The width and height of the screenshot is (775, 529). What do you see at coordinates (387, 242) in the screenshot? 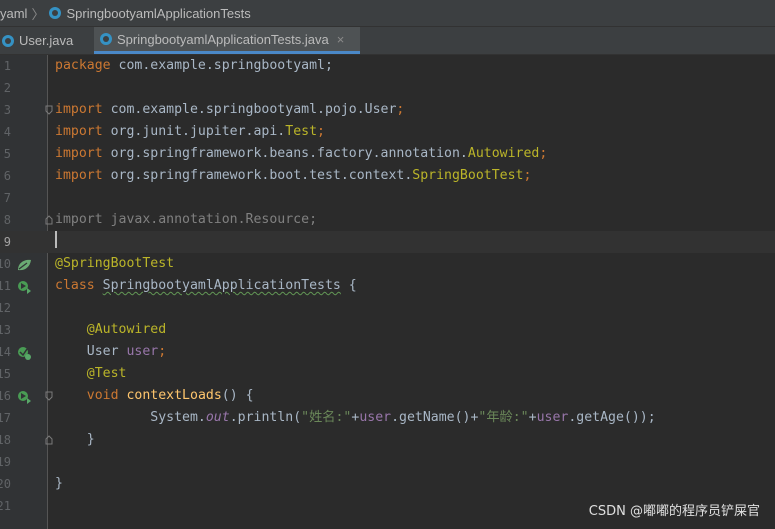
I see `code-line` at bounding box center [387, 242].